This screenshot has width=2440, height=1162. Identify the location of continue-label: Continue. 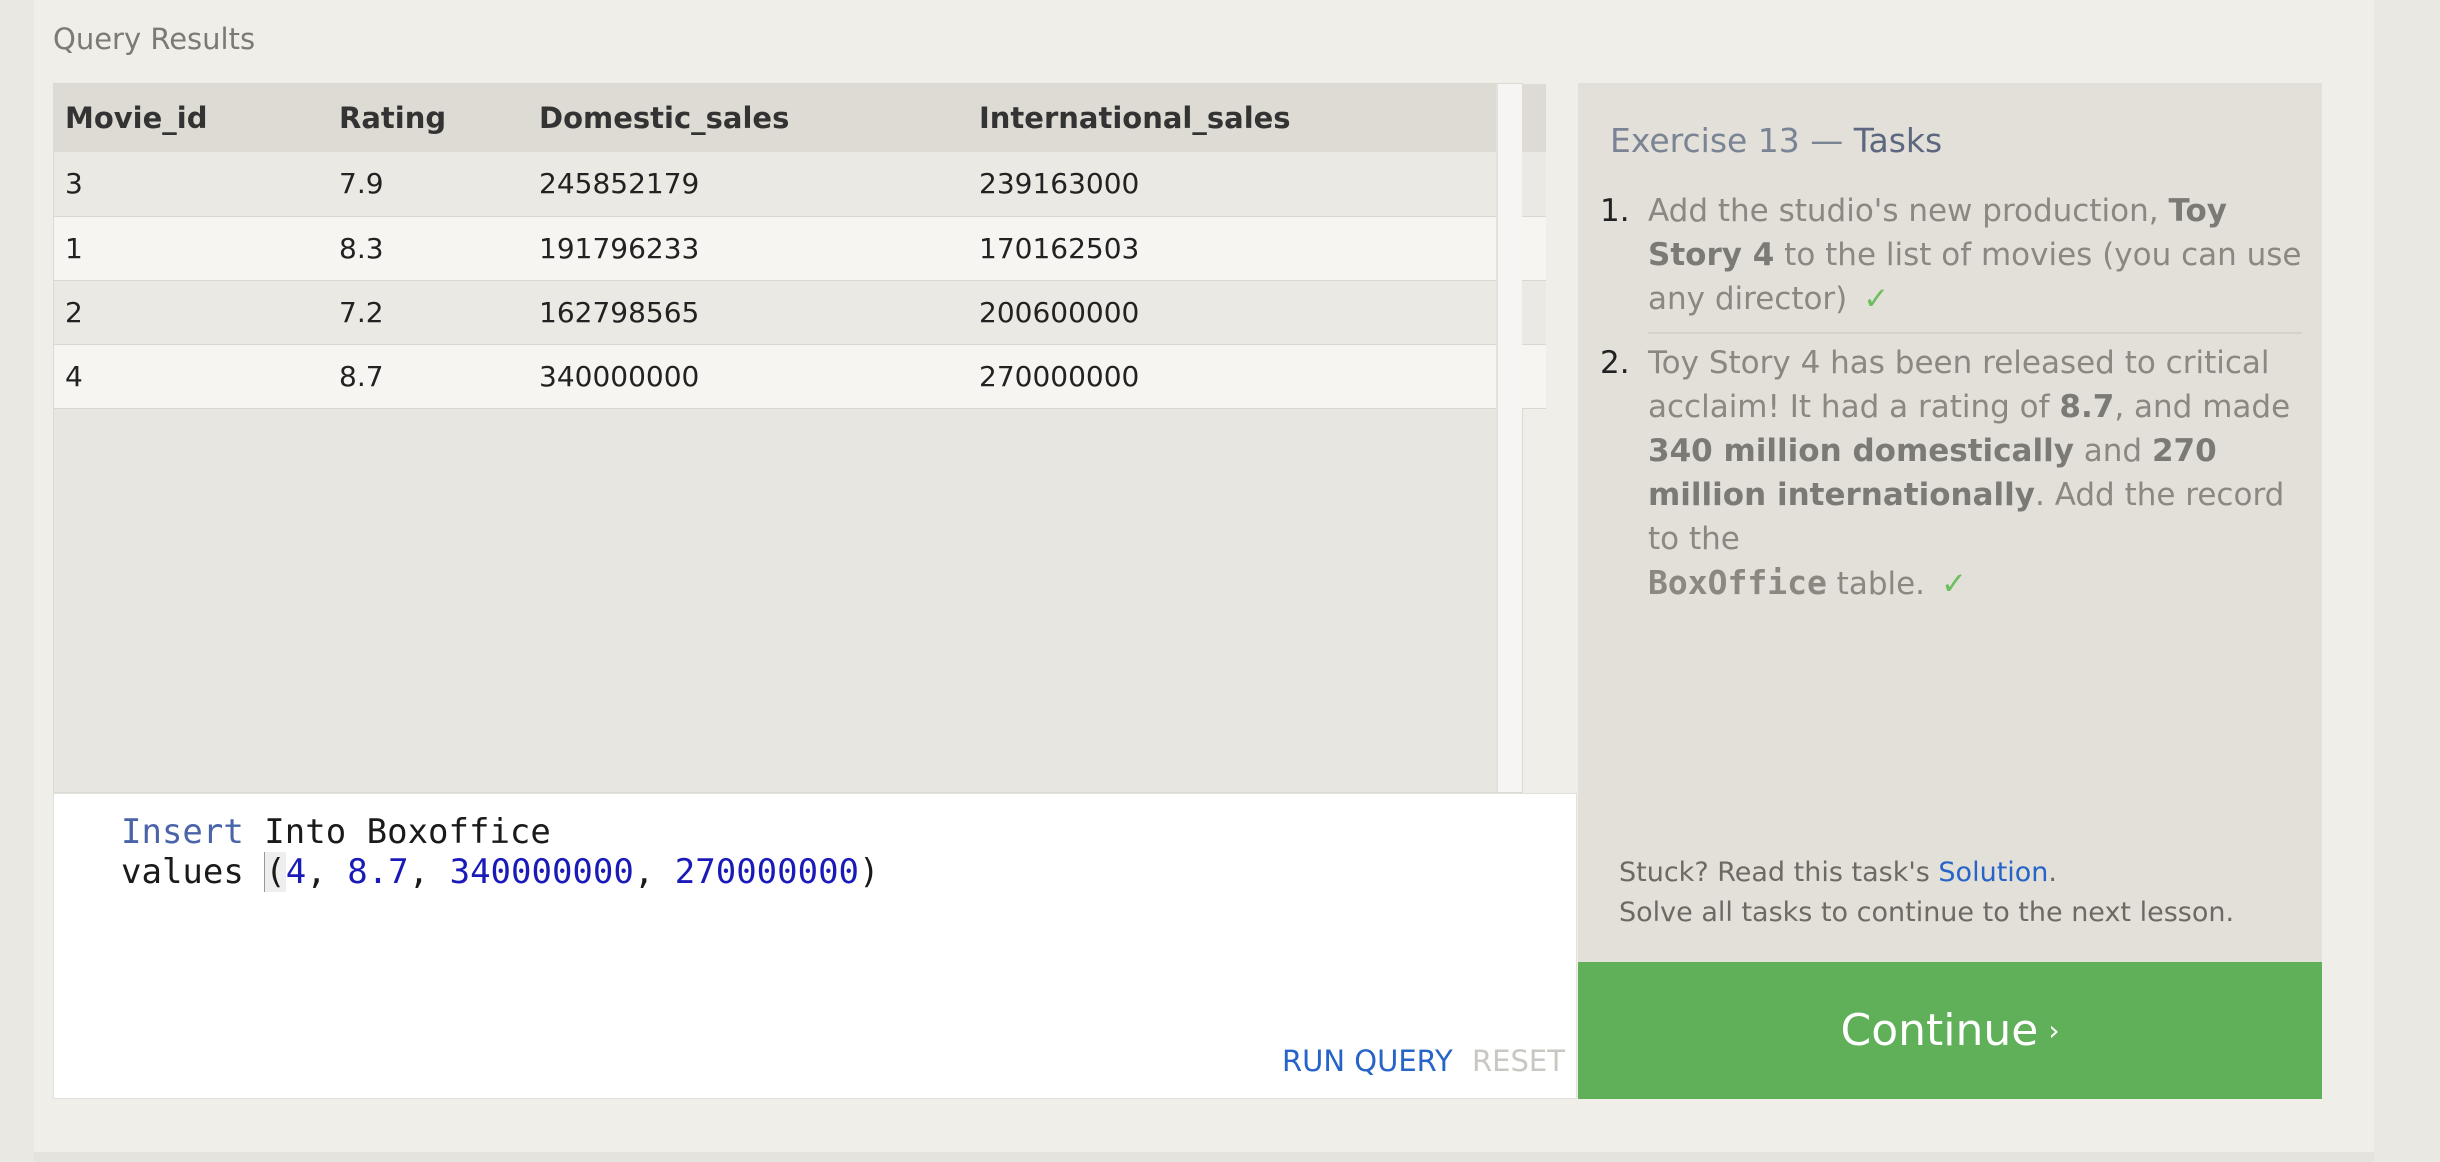
(1939, 1030).